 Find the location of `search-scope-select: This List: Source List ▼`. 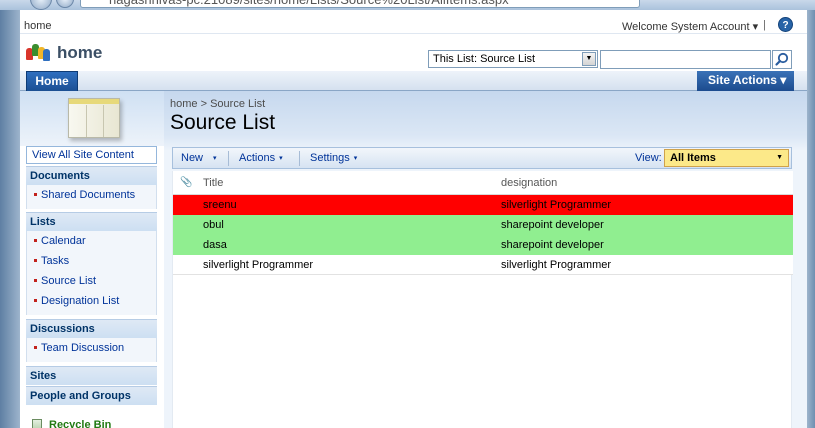

search-scope-select: This List: Source List ▼ is located at coordinates (513, 59).